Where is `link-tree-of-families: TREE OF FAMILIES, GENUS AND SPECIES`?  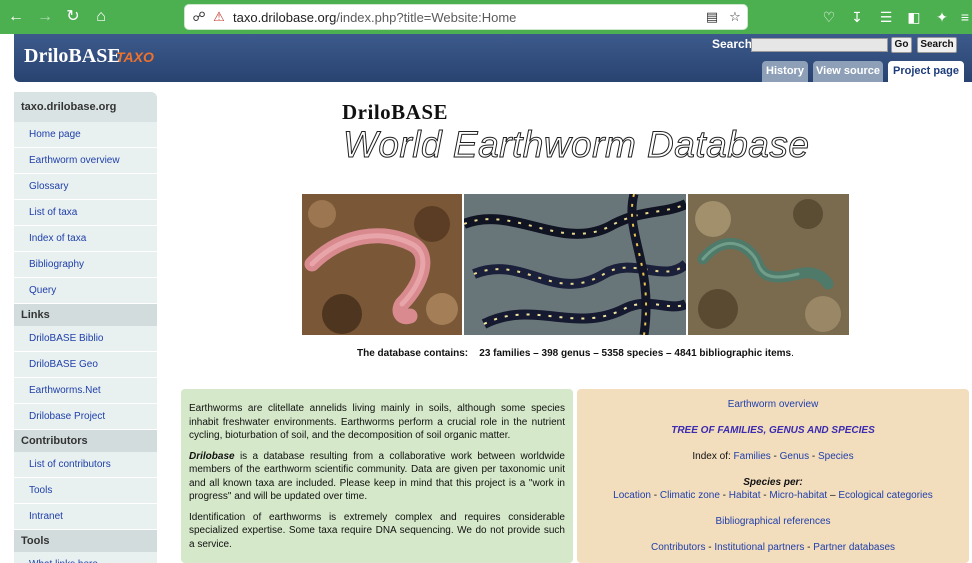 link-tree-of-families: TREE OF FAMILIES, GENUS AND SPECIES is located at coordinates (773, 430).